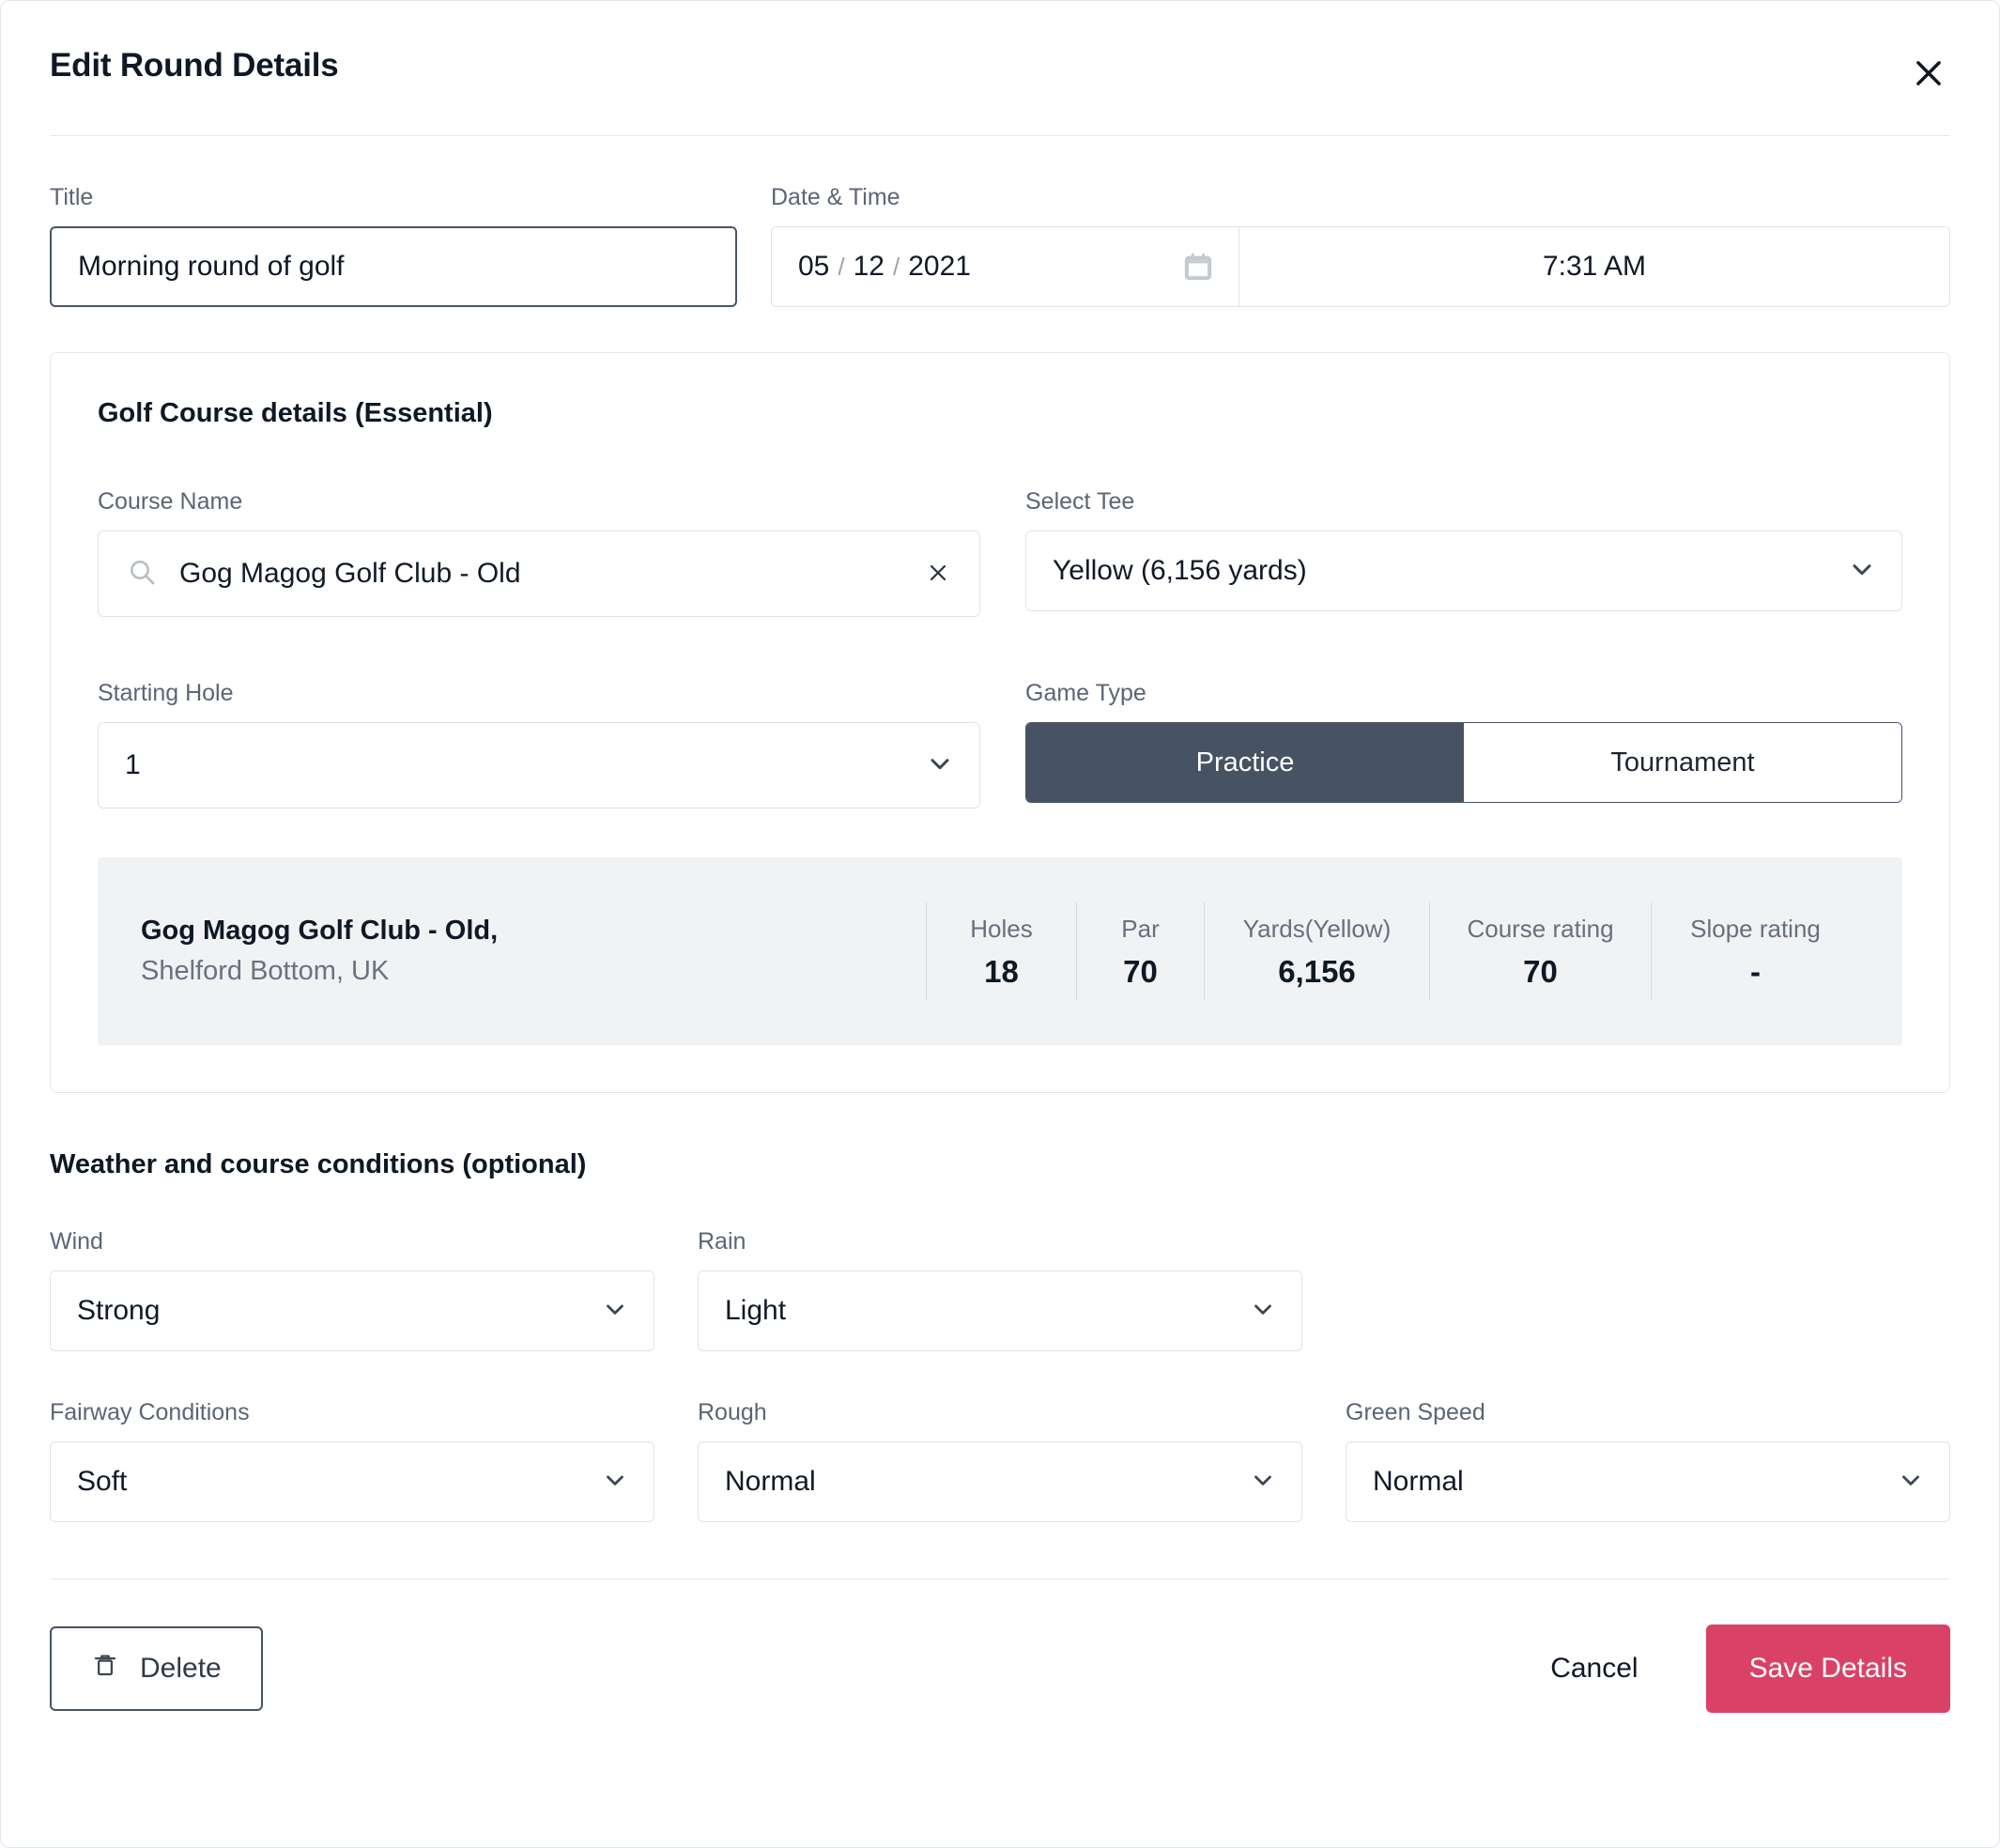 This screenshot has height=1848, width=2000. I want to click on game-type-option-practice: Practice, so click(1245, 762).